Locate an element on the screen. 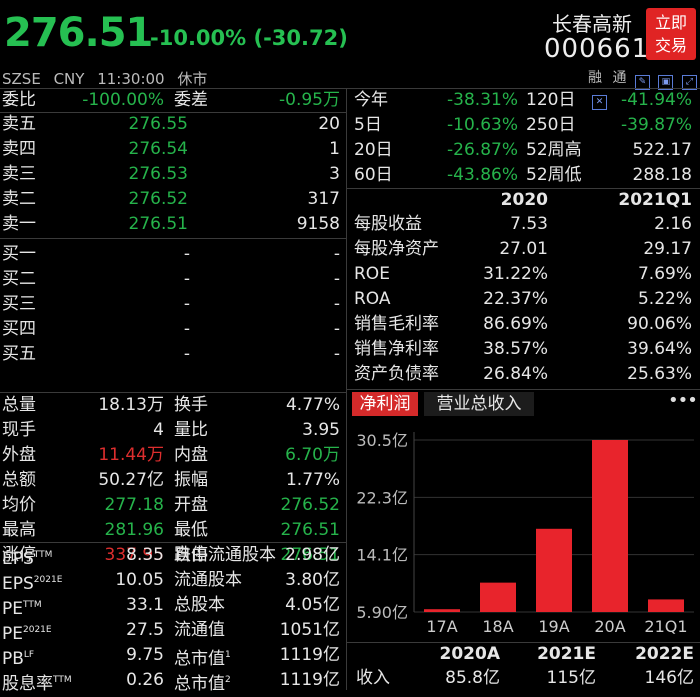  margin-label: 融 is located at coordinates (595, 78).